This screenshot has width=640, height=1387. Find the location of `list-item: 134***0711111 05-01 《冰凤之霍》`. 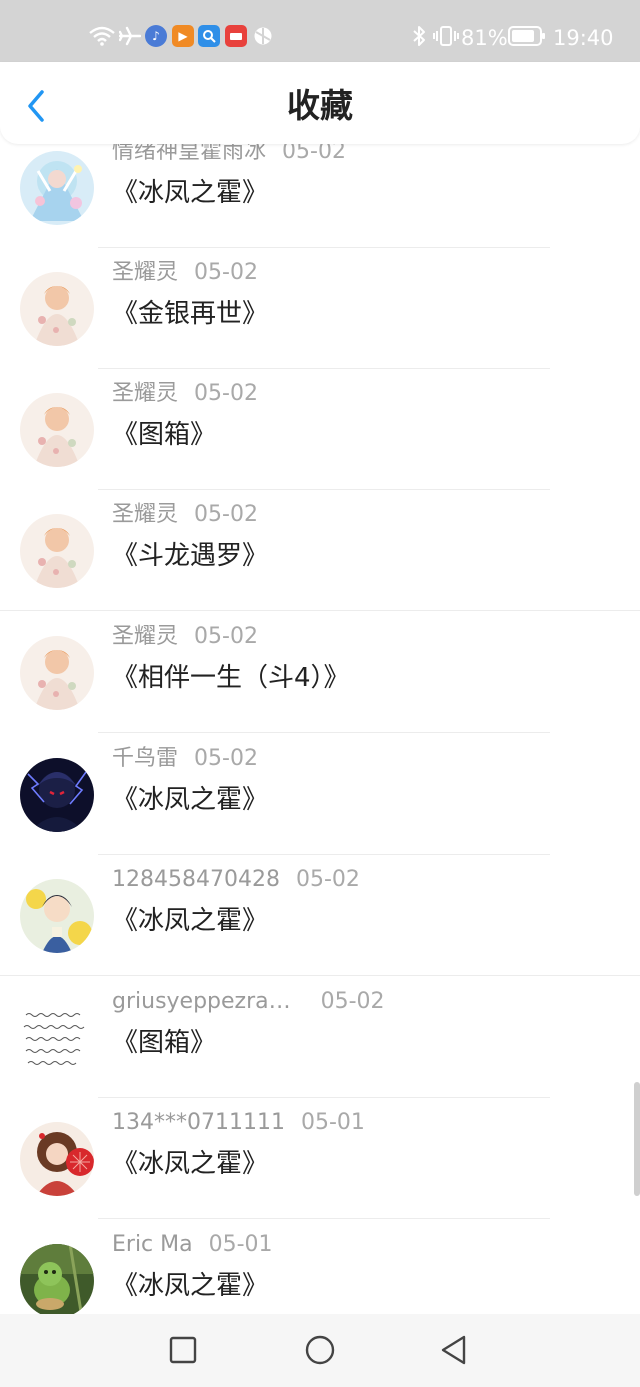

list-item: 134***0711111 05-01 《冰凤之霍》 is located at coordinates (320, 1158).